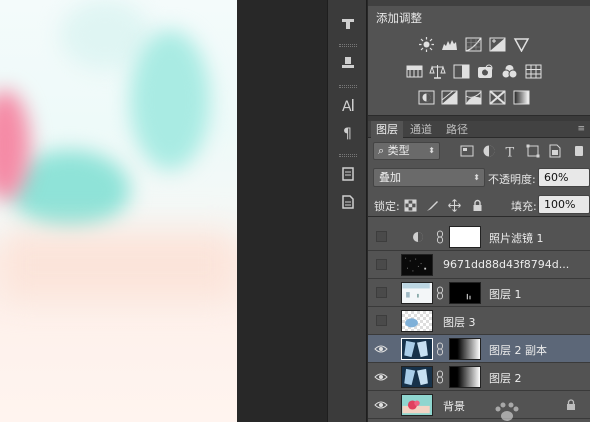  I want to click on layer-filter-row: ⌕ 类型 ⬍ T, so click(479, 151).